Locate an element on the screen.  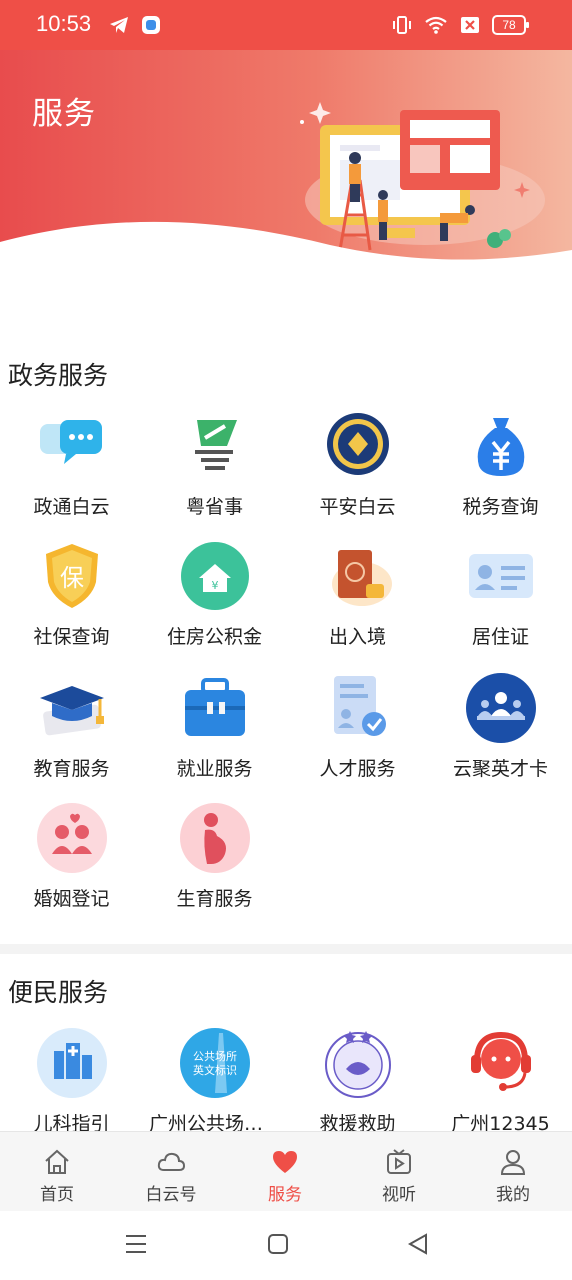
service-employment: 就业服务 is located at coordinates (214, 734).